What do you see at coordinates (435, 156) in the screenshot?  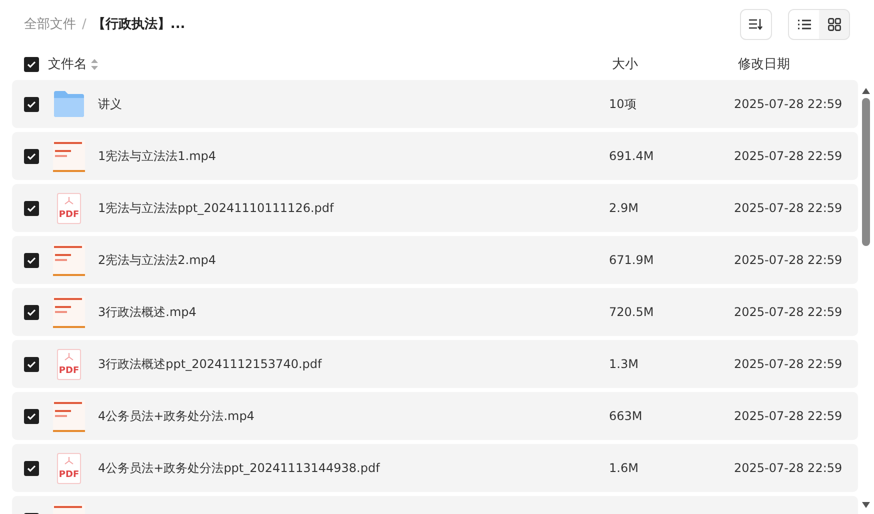 I see `file-row: 1宪法与立法法1.mp4 691.4M 2025-07-28 22:59` at bounding box center [435, 156].